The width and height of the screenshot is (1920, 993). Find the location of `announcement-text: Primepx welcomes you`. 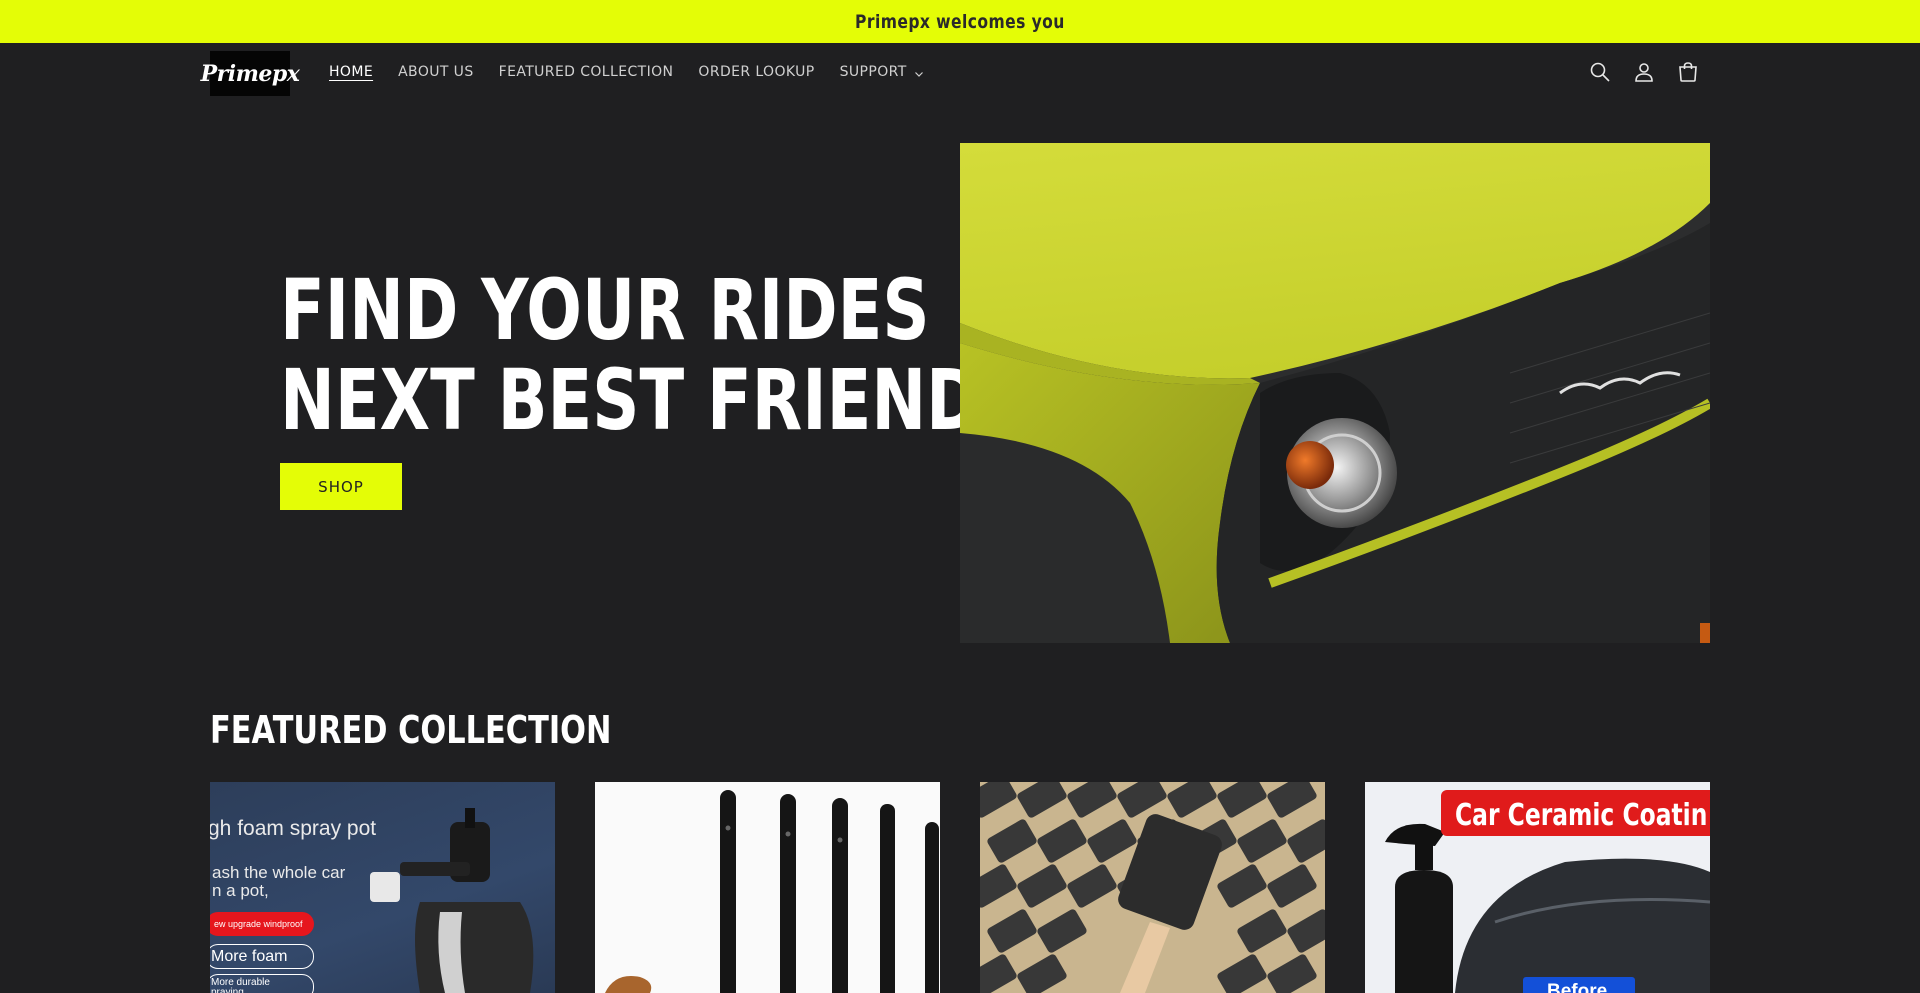

announcement-text: Primepx welcomes you is located at coordinates (960, 21).